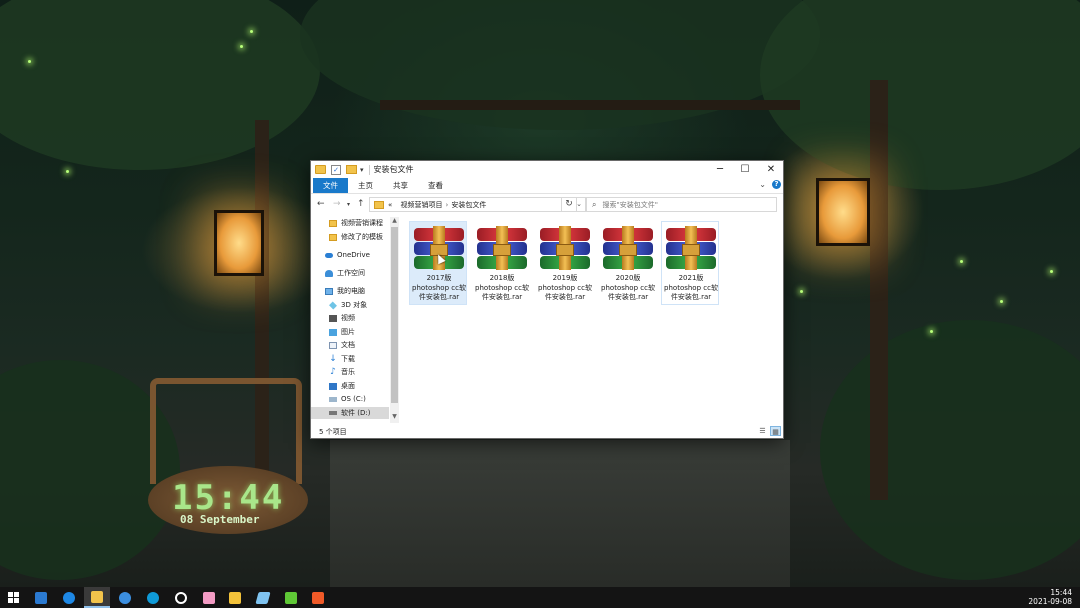  I want to click on system-clock: 15:44 2021-09-08, so click(1050, 597).